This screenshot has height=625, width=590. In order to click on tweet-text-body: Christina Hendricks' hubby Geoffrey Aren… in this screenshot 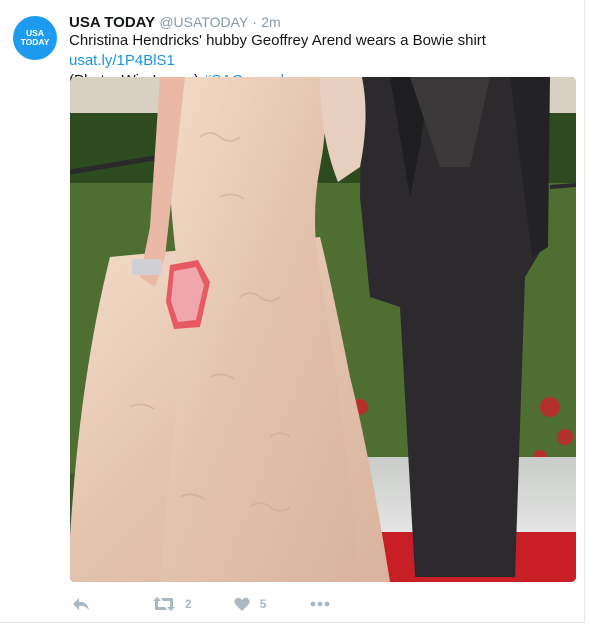, I will do `click(277, 40)`.